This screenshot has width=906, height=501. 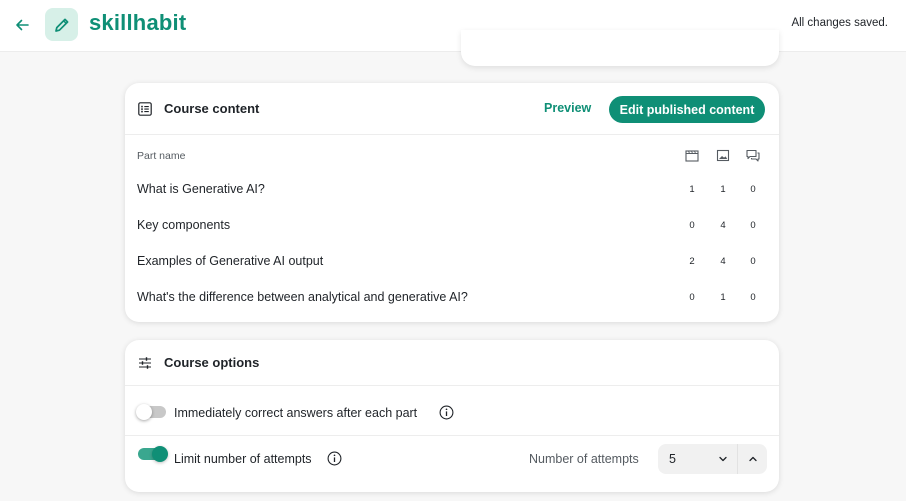 What do you see at coordinates (692, 156) in the screenshot?
I see `film-icon` at bounding box center [692, 156].